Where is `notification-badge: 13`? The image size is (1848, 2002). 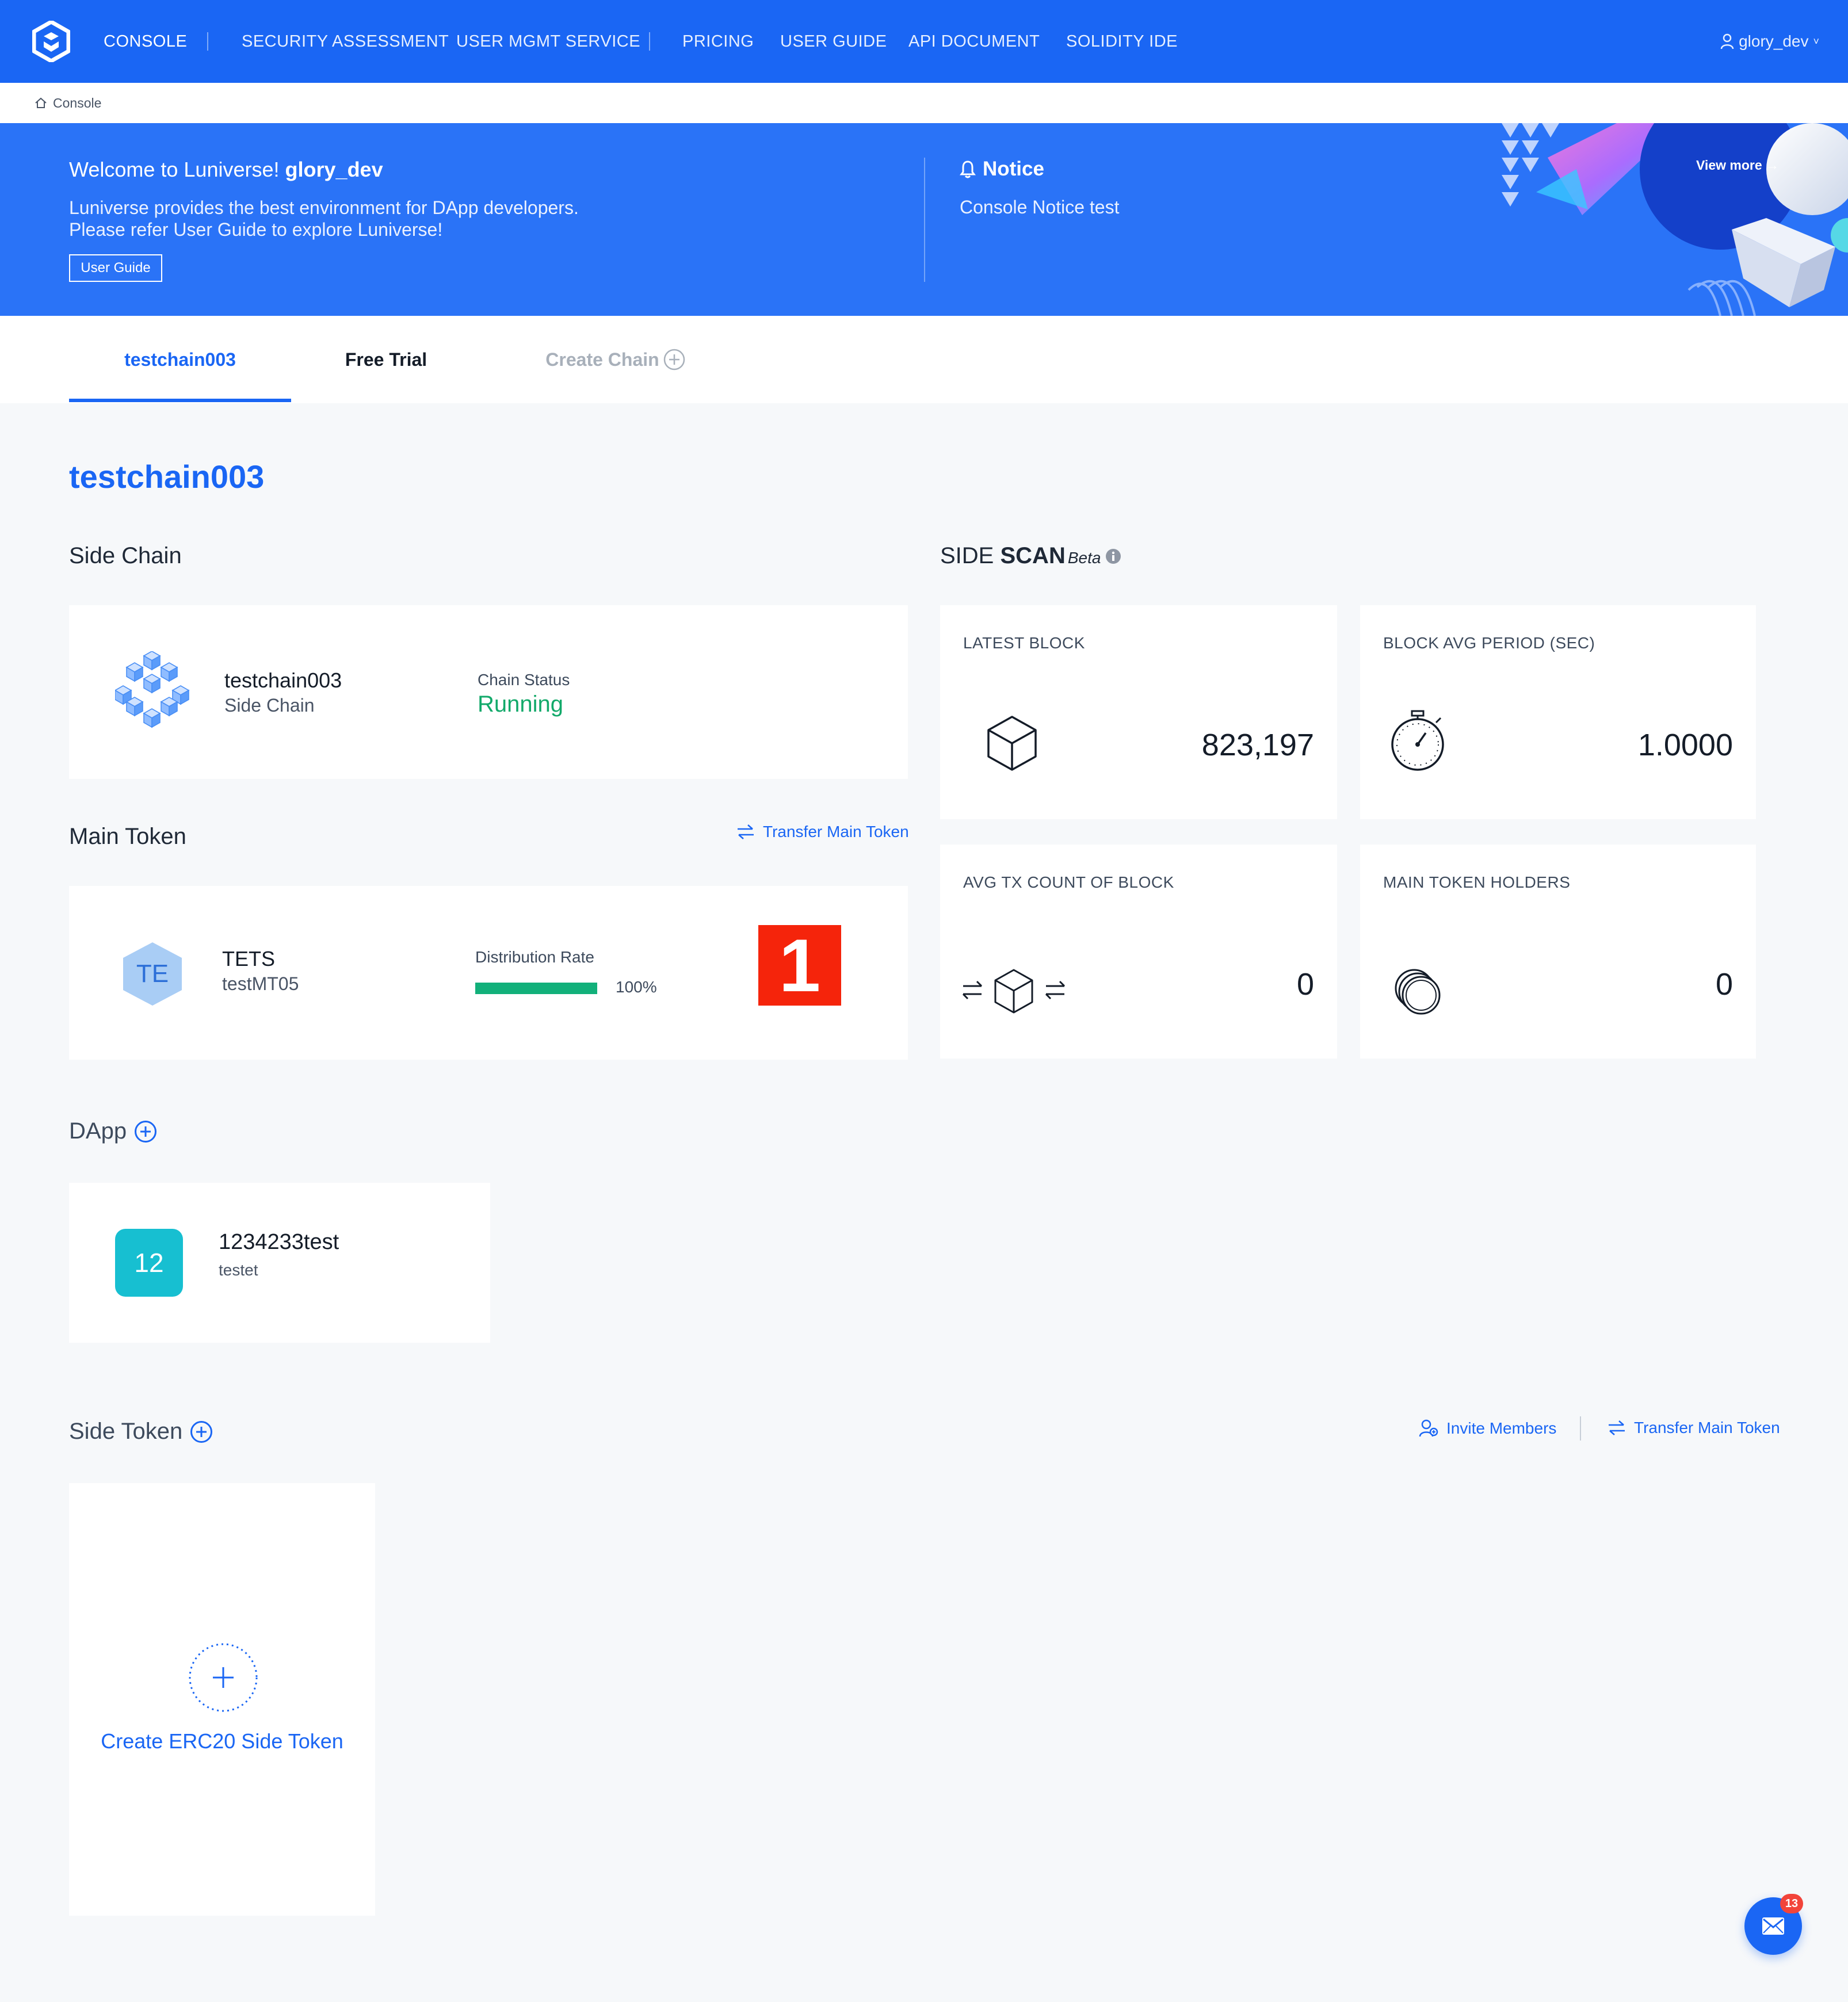 notification-badge: 13 is located at coordinates (1791, 1903).